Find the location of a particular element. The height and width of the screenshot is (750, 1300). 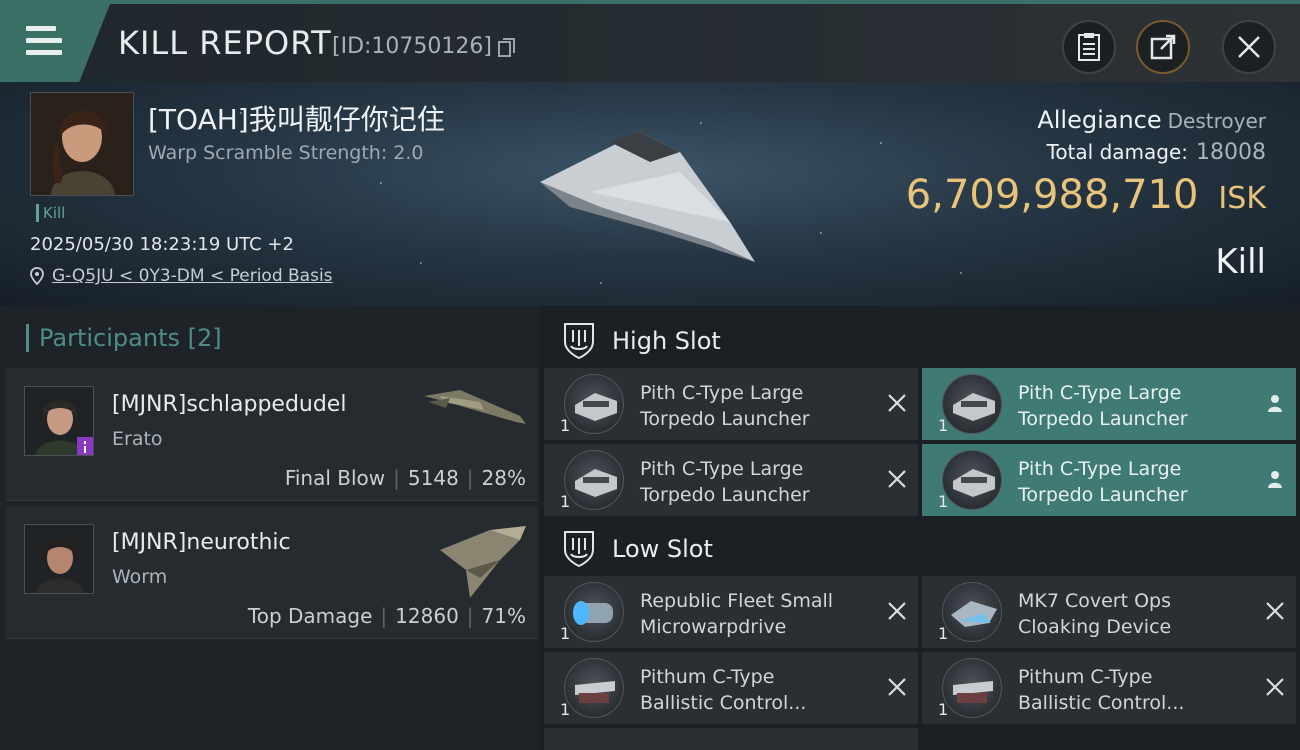

menu-button is located at coordinates (55, 43).